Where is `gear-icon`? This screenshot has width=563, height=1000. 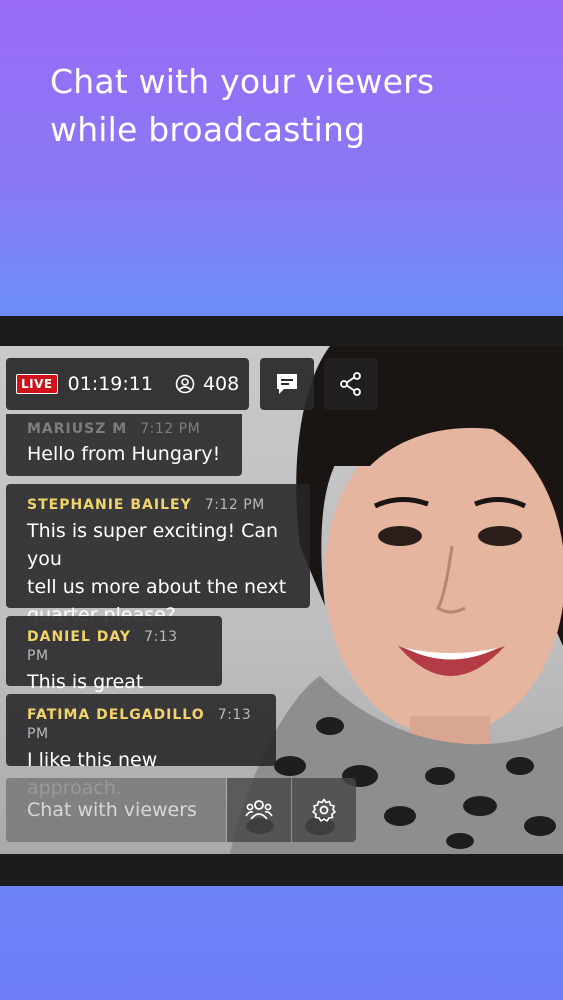 gear-icon is located at coordinates (324, 810).